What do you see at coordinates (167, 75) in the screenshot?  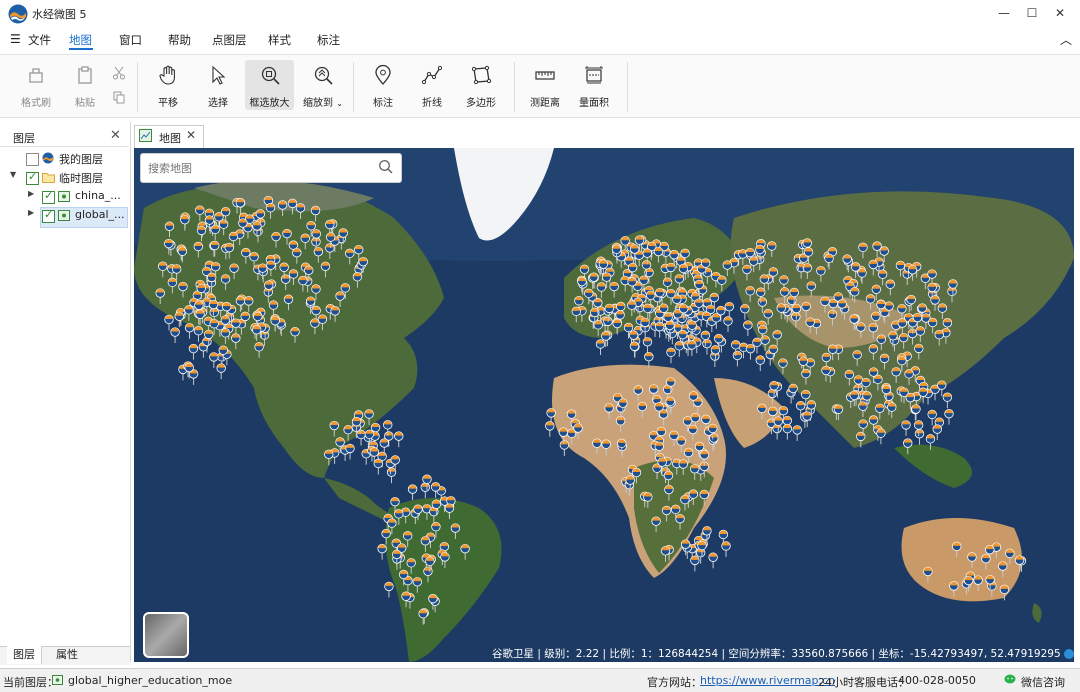 I see `hand-icon` at bounding box center [167, 75].